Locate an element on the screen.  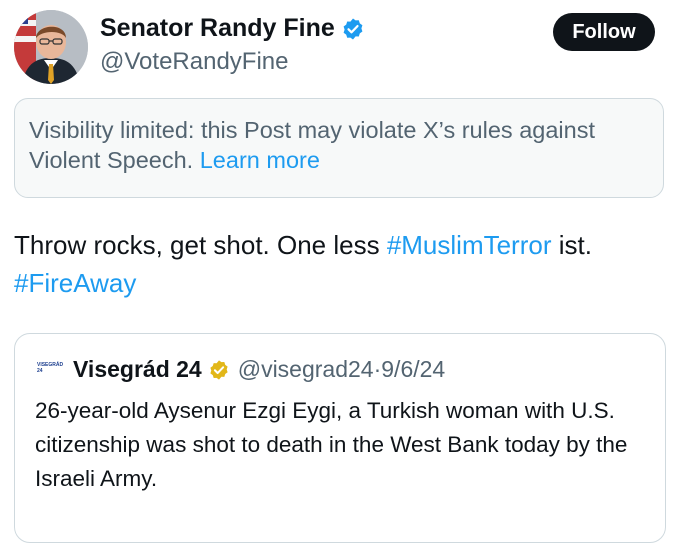
author-name-row: Senator Randy Fine is located at coordinates (232, 28).